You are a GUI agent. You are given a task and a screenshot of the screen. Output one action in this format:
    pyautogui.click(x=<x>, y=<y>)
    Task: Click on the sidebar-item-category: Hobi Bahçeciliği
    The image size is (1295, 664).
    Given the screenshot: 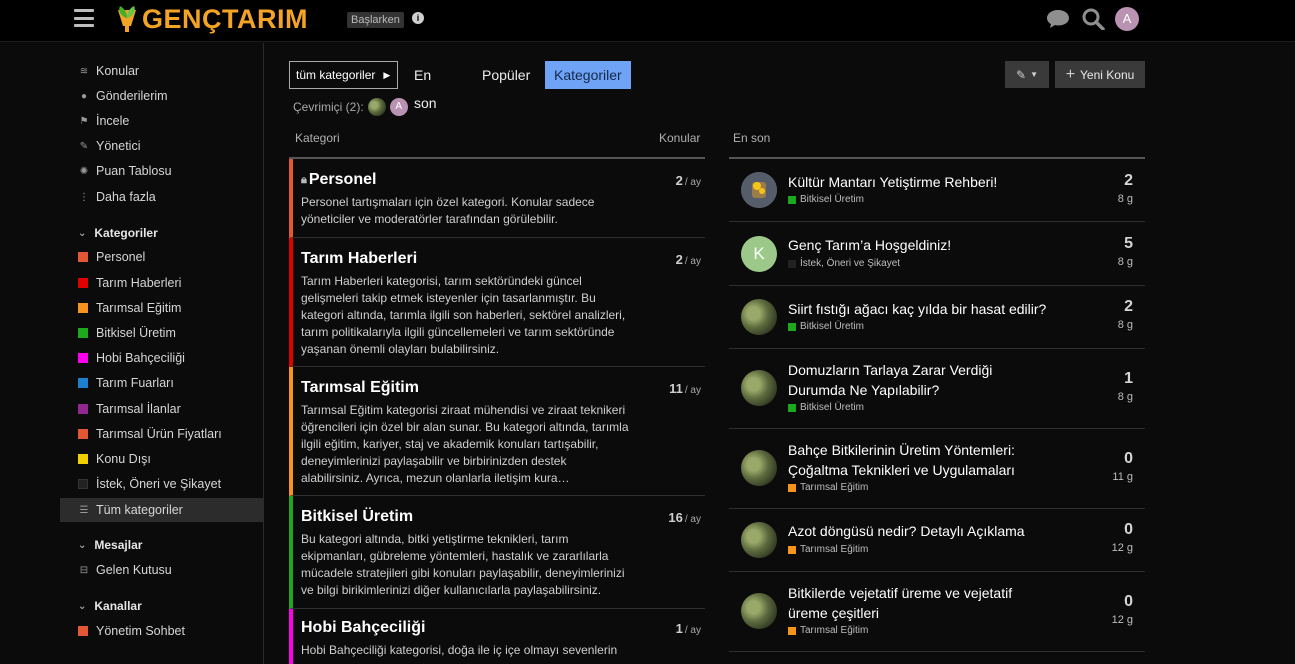 What is the action you would take?
    pyautogui.click(x=162, y=358)
    